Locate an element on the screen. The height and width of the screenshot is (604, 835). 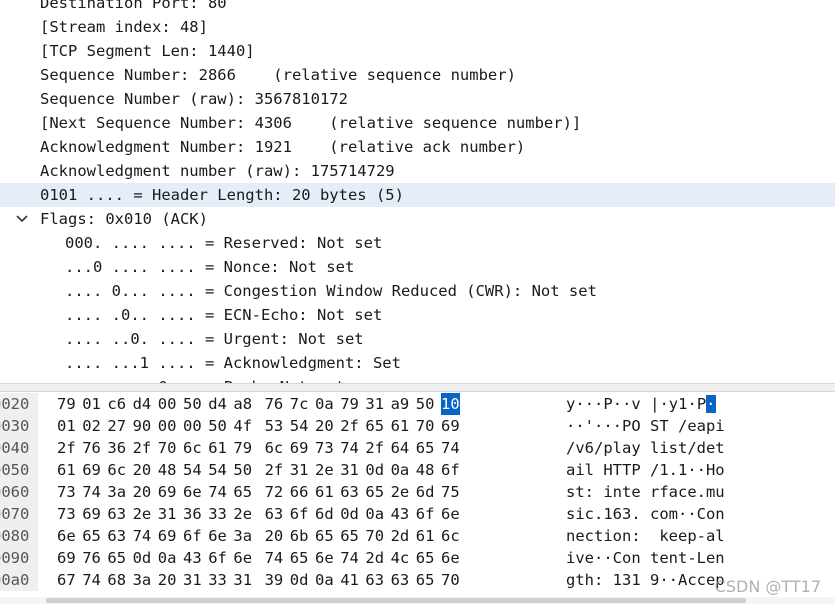
hex-byte: 68 is located at coordinates (116, 580).